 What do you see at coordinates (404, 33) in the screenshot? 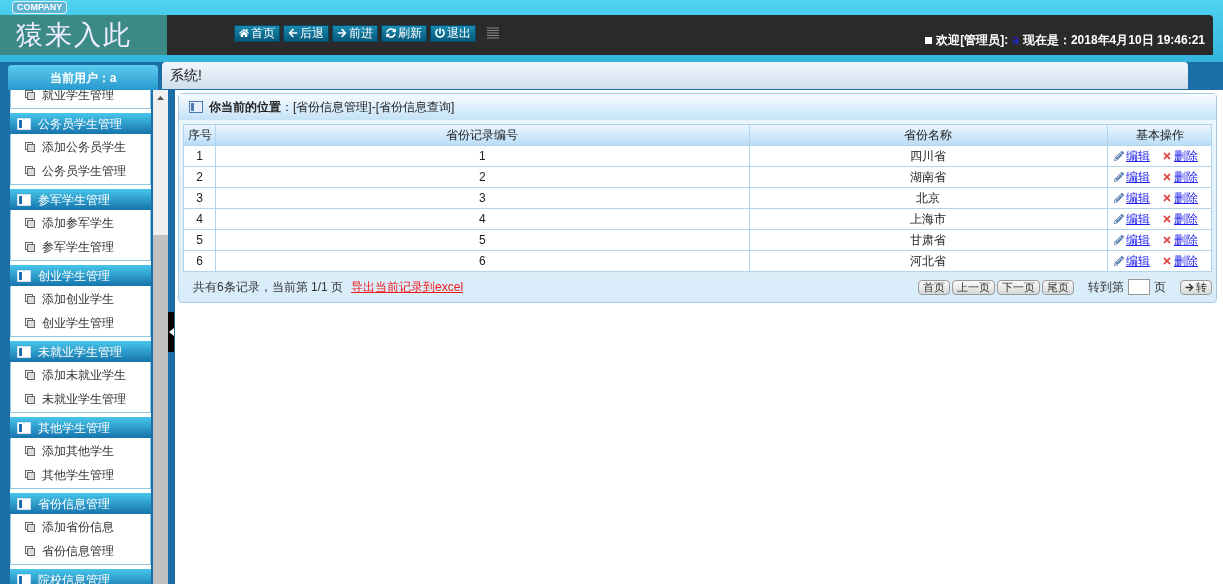
I see `toolbar-button: 刷新` at bounding box center [404, 33].